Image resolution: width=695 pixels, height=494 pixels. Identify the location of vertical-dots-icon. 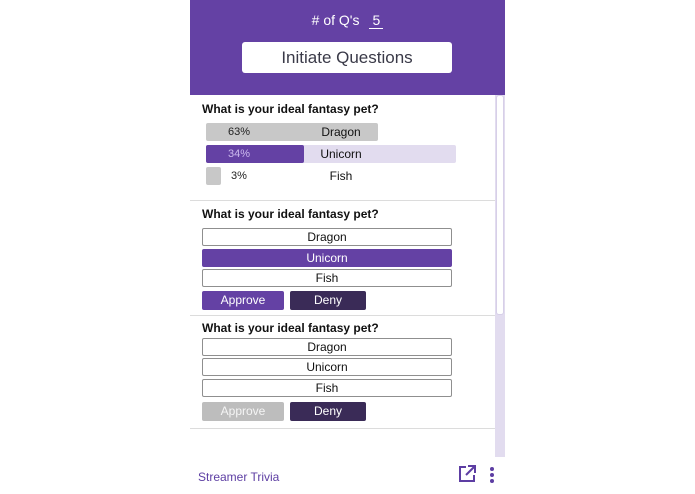
(492, 475).